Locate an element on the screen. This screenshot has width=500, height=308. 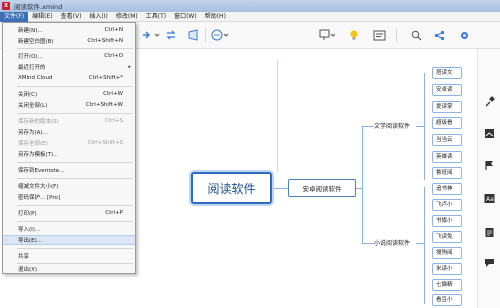
leaf-topic: 看豆小 is located at coordinates (447, 300).